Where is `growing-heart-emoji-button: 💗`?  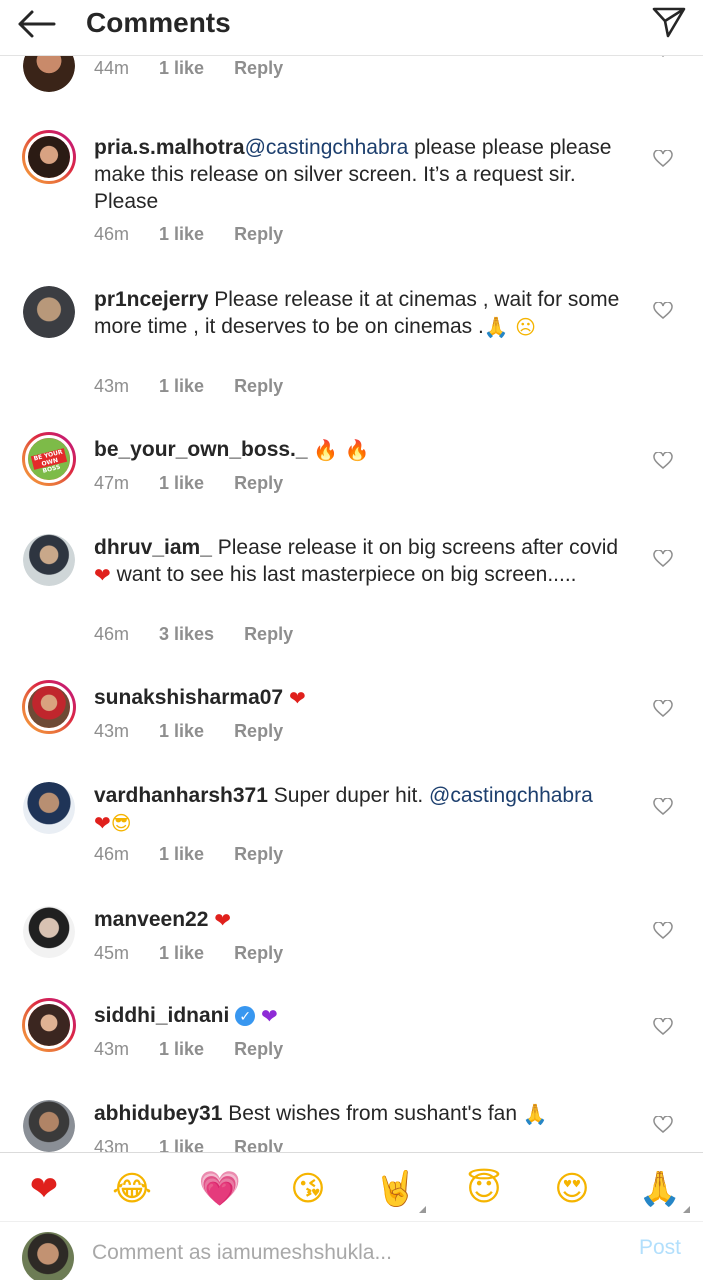
growing-heart-emoji-button: 💗 is located at coordinates (220, 1189).